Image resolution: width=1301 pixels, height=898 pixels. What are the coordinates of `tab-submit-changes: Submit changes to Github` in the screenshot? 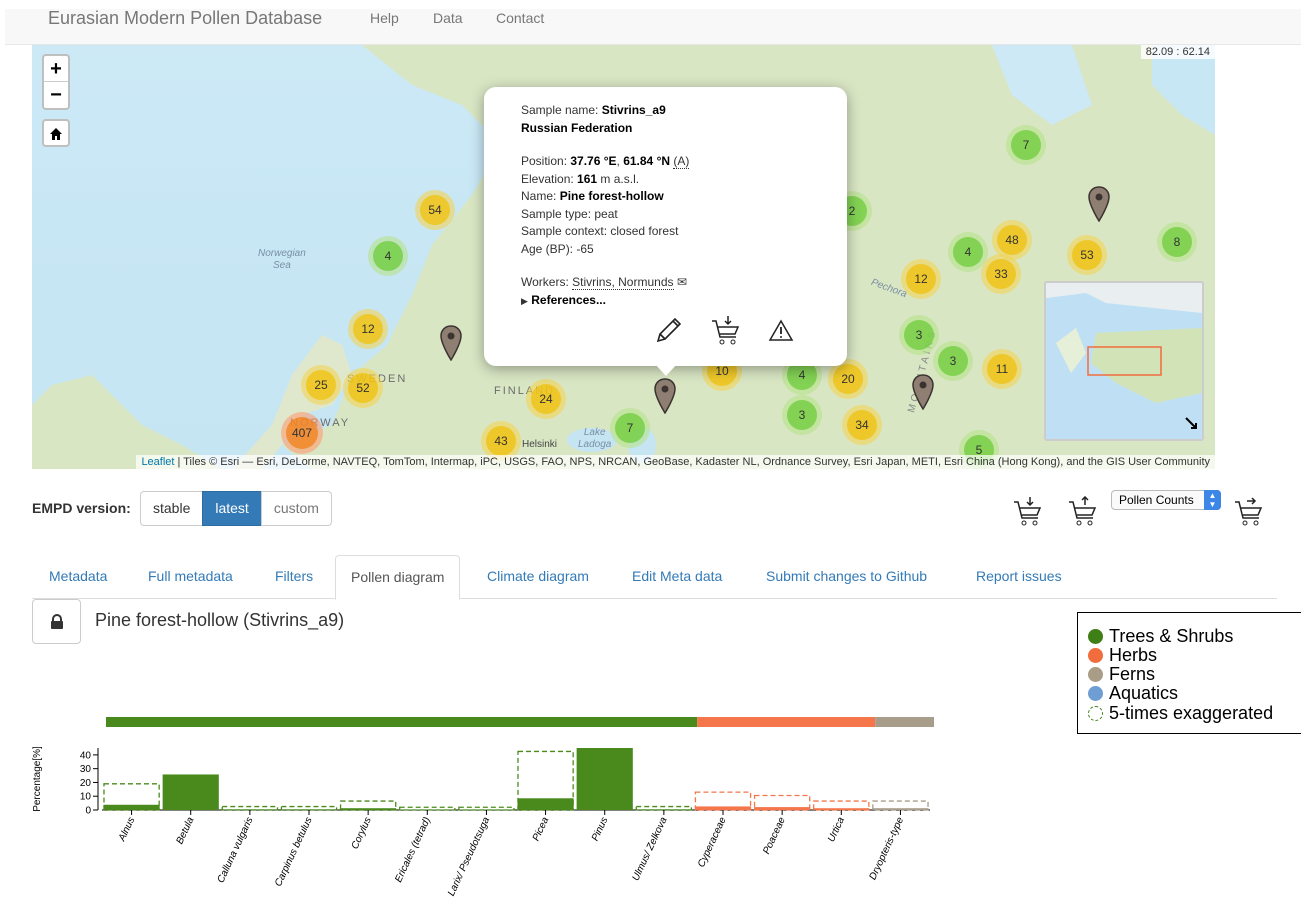 It's located at (846, 577).